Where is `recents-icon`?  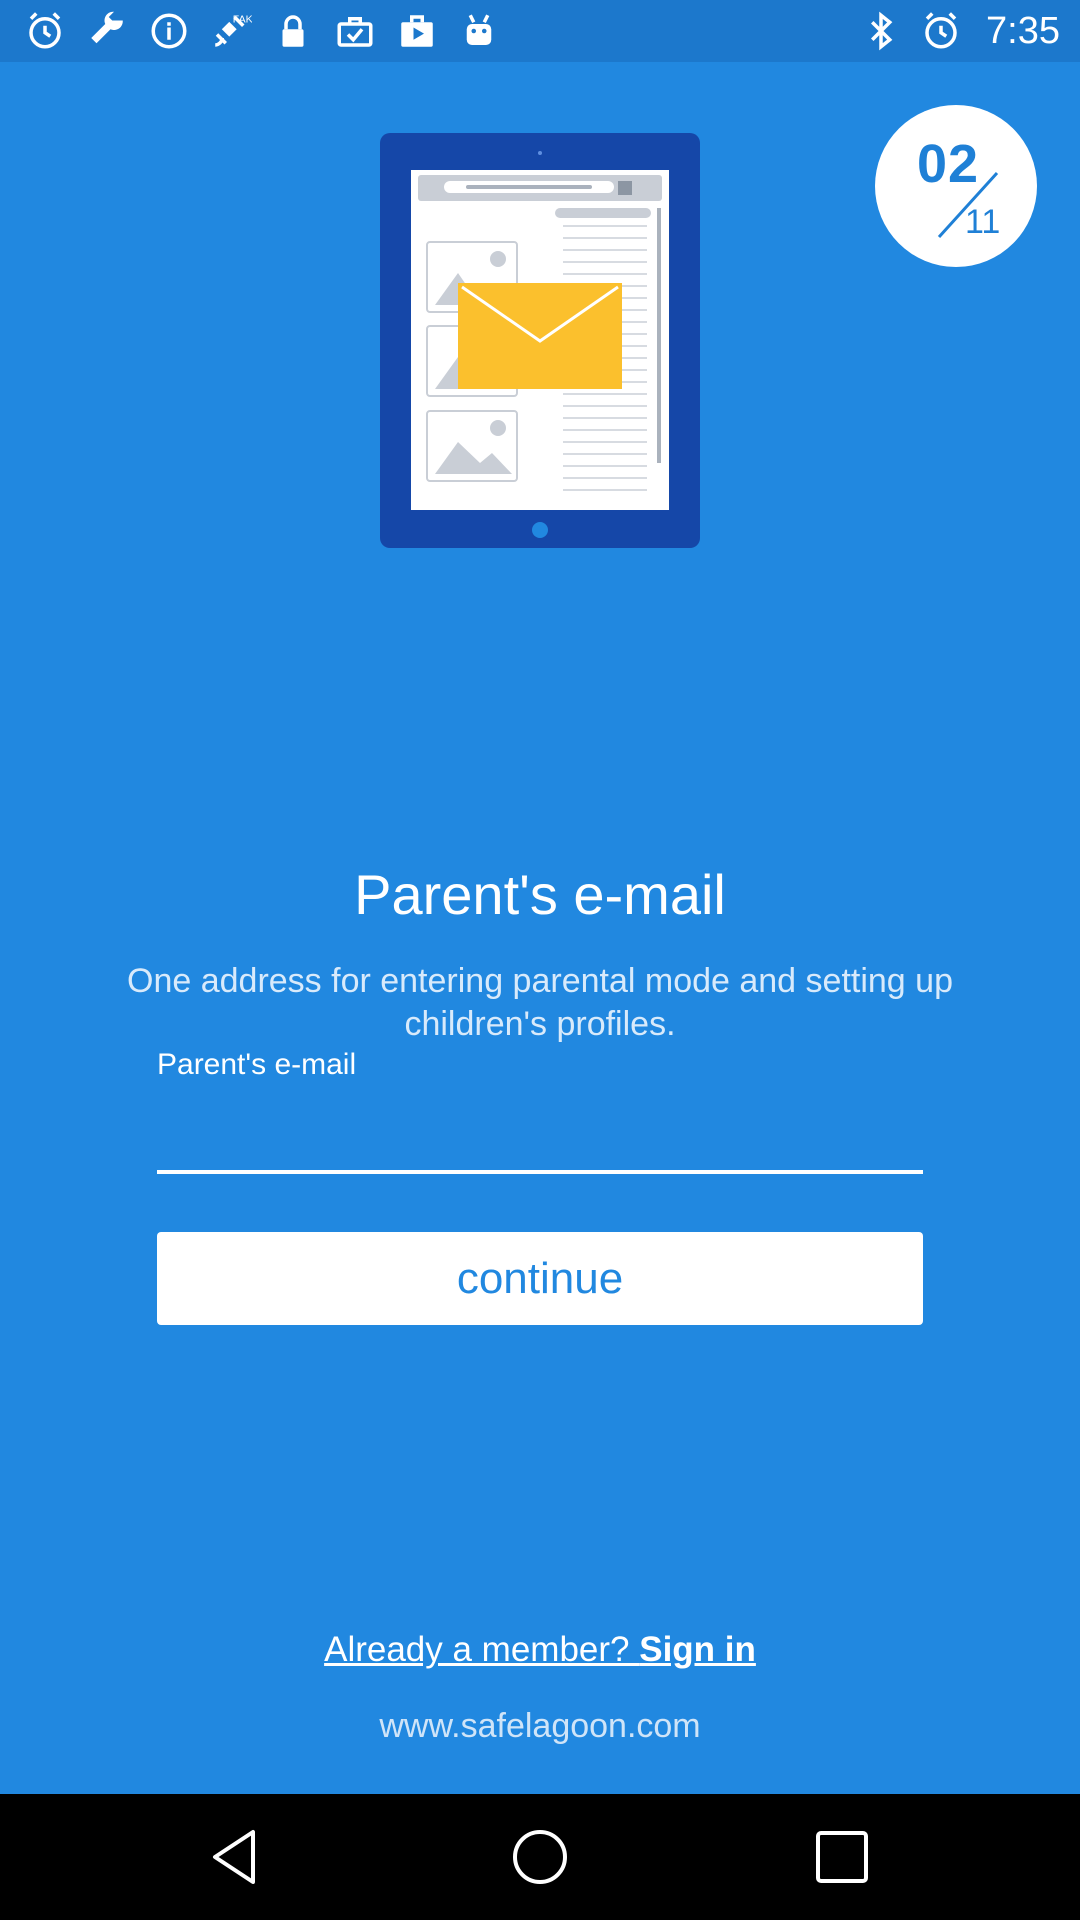
recents-icon is located at coordinates (842, 1857).